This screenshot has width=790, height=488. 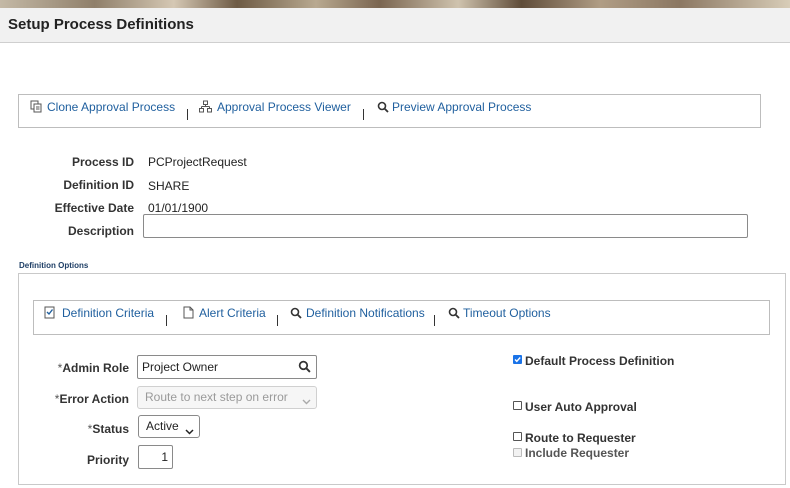 I want to click on process-id-value: PCProjectRequest, so click(x=197, y=162).